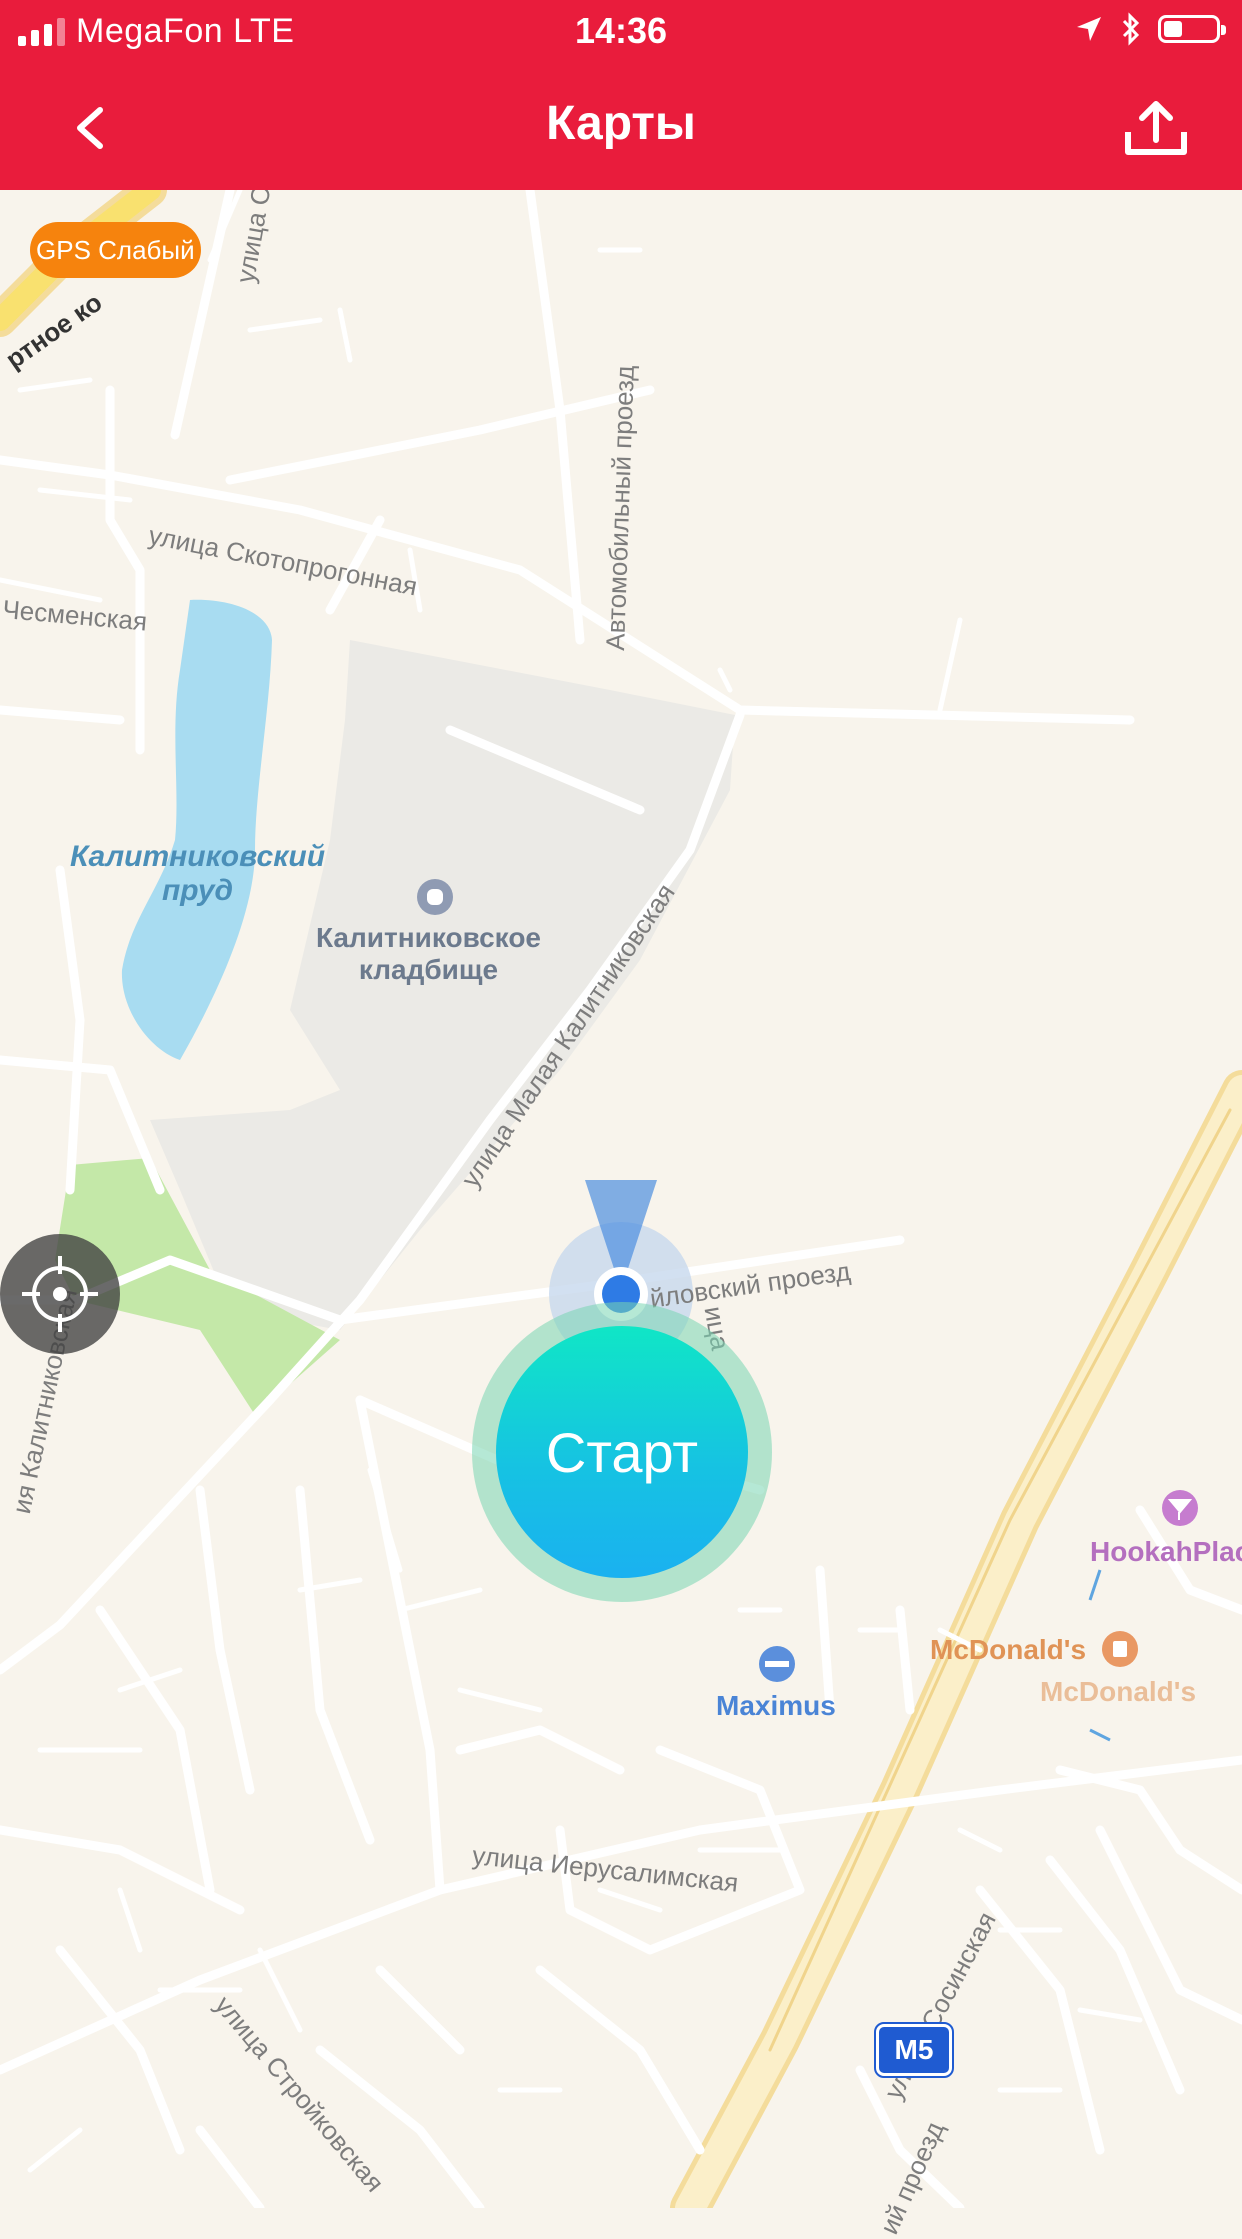  I want to click on crosshair-icon, so click(60, 1294).